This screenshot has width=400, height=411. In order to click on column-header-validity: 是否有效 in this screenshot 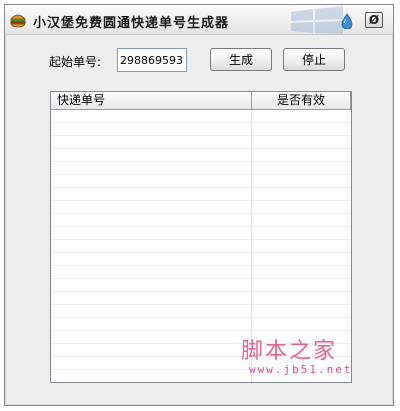, I will do `click(301, 101)`.